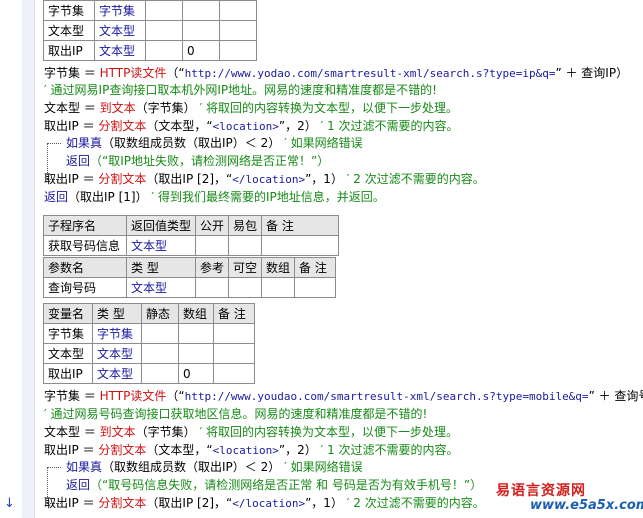 The height and width of the screenshot is (518, 643). I want to click on watermark-title: 易语言资源网, so click(541, 491).